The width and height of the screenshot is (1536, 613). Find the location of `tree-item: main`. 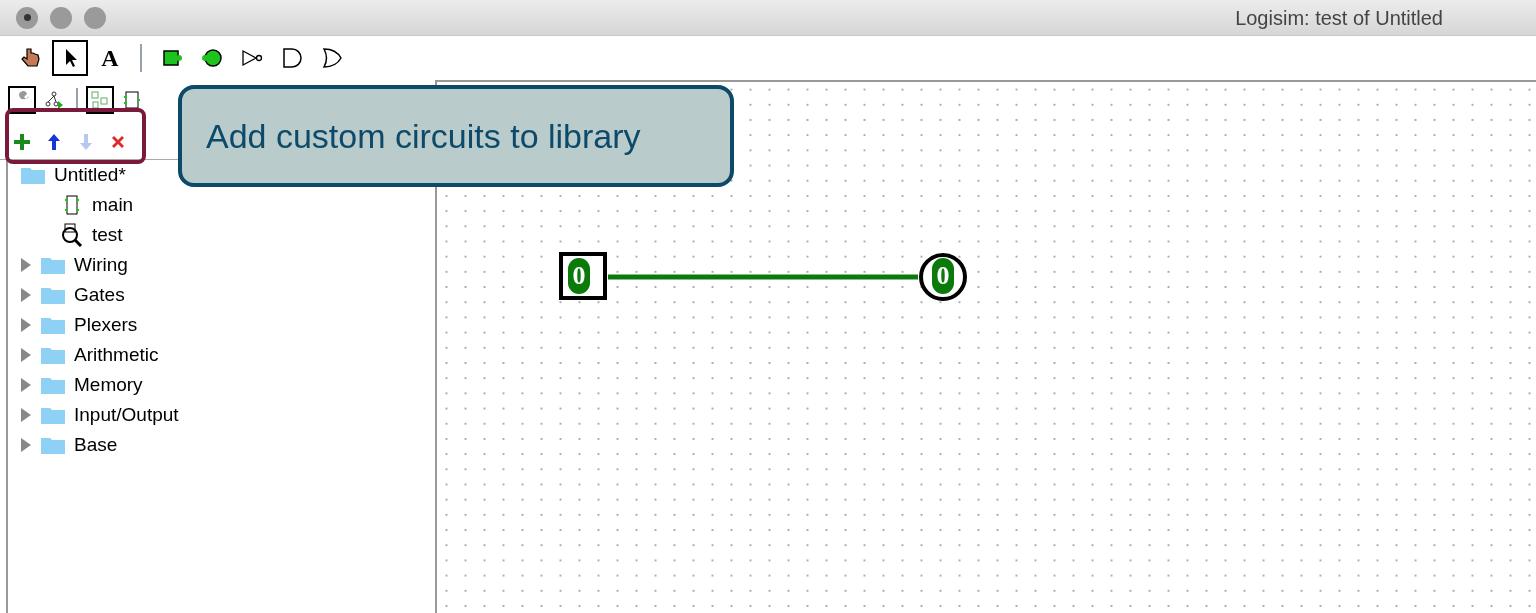

tree-item: main is located at coordinates (113, 205).